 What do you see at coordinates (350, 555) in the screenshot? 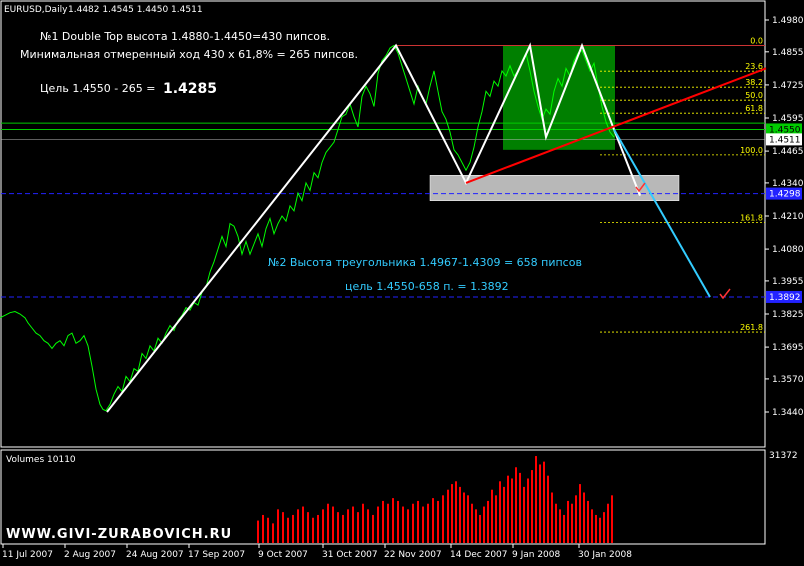
I see `x-tick-label-5: 31 Oct 2007` at bounding box center [350, 555].